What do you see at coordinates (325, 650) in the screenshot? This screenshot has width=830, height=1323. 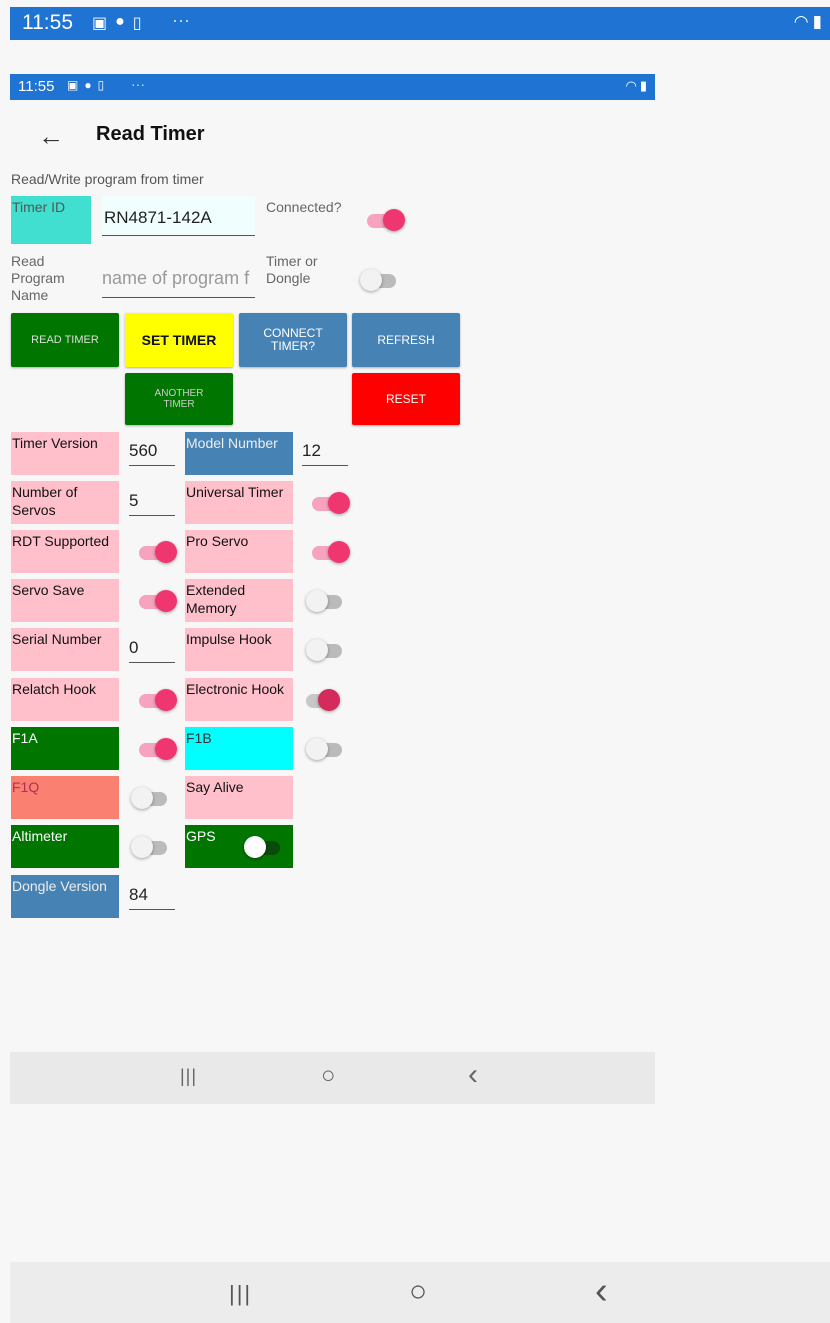 I see `impulse-hook-switch` at bounding box center [325, 650].